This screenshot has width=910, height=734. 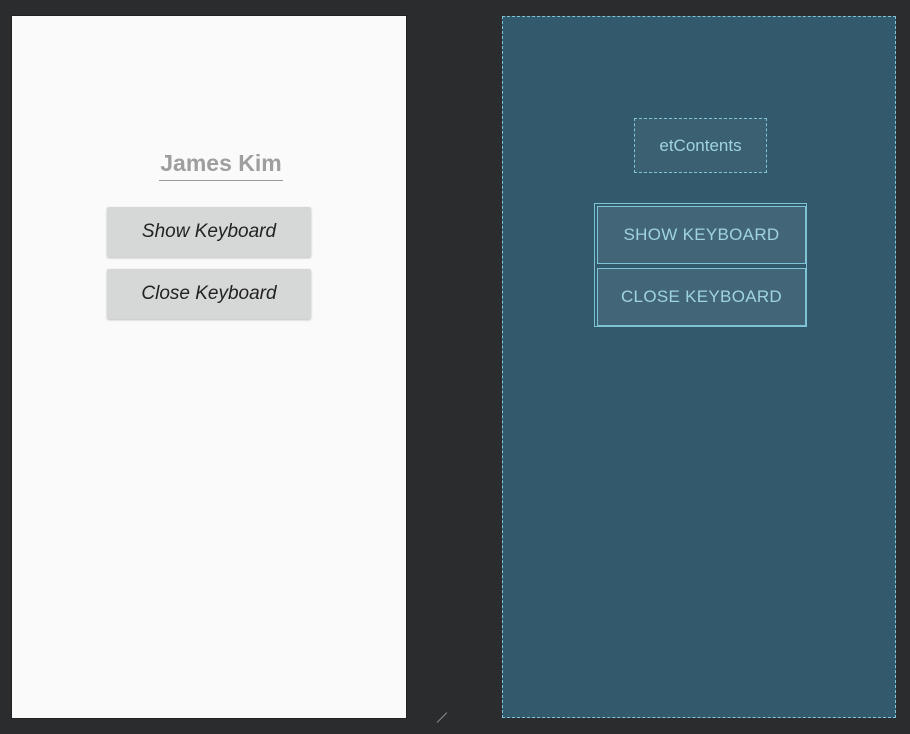 I want to click on blueprint-edit-text: etContents, so click(x=700, y=145).